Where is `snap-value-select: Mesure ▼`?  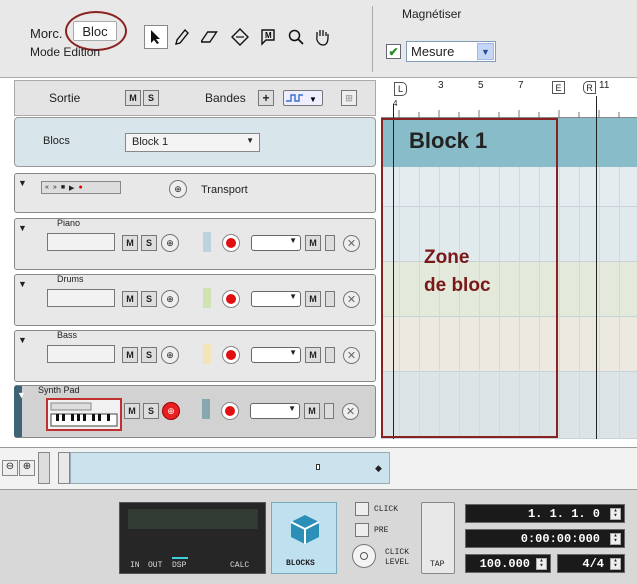 snap-value-select: Mesure ▼ is located at coordinates (451, 51).